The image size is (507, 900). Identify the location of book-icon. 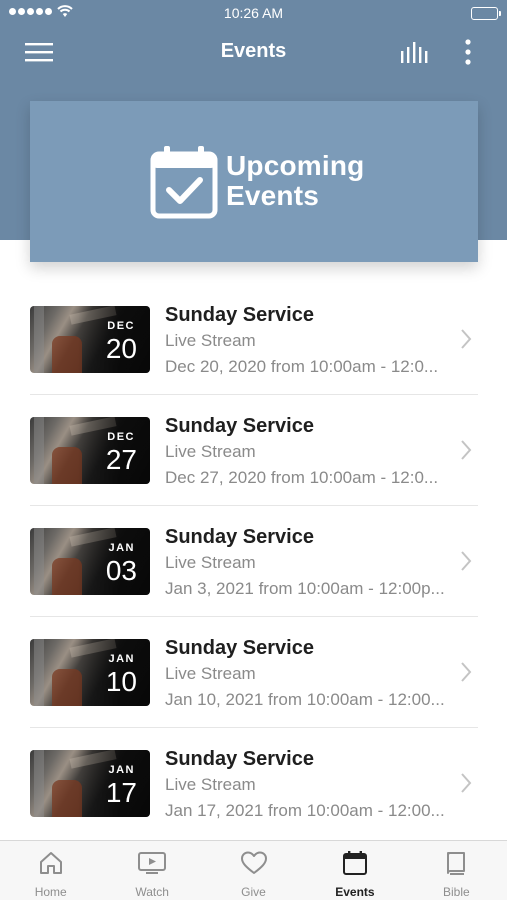
(456, 863).